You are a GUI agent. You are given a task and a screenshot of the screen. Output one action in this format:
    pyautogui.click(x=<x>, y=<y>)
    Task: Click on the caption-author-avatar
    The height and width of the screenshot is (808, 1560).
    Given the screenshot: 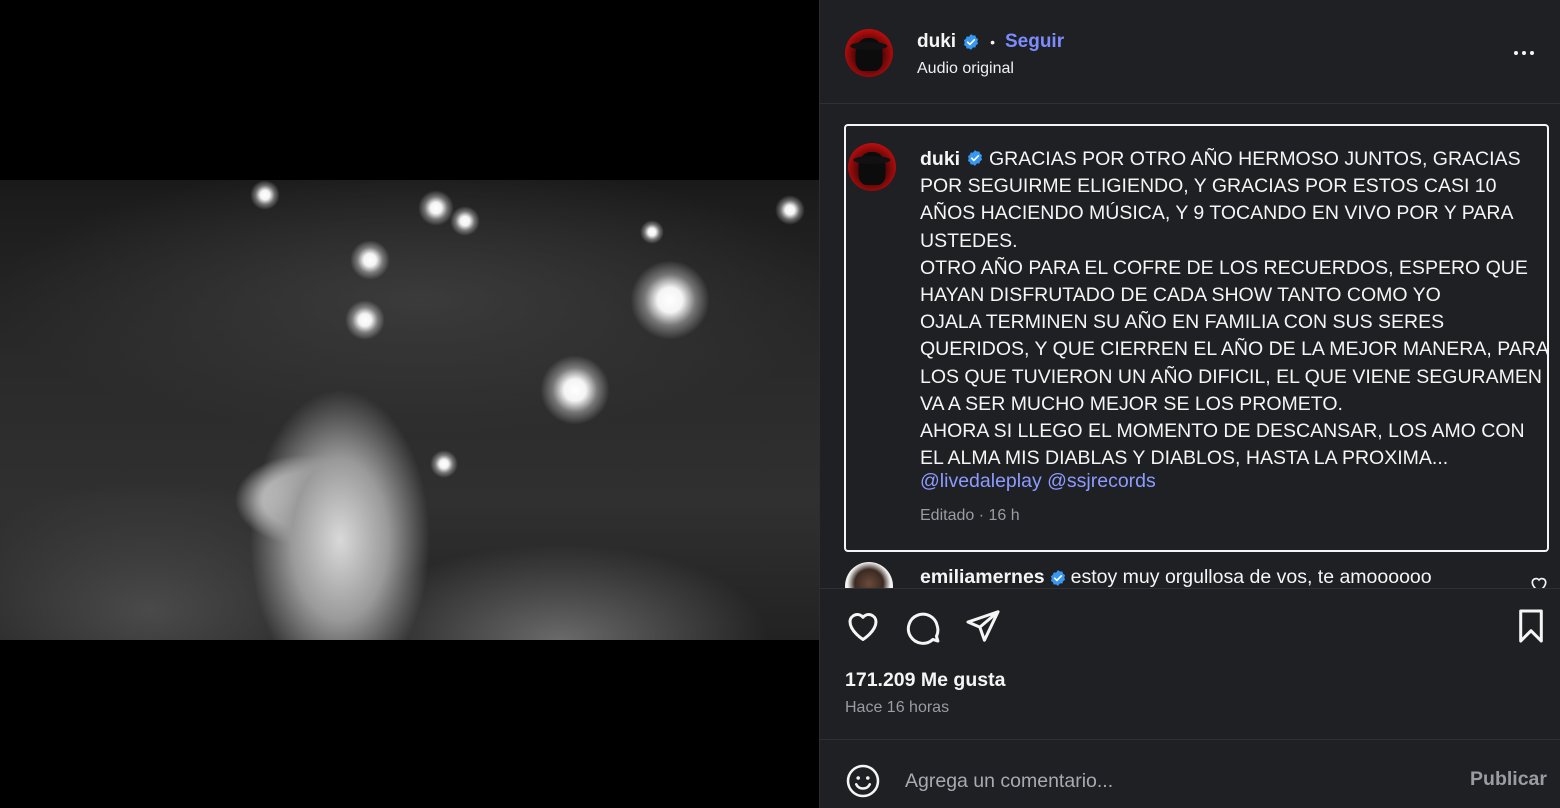 What is the action you would take?
    pyautogui.click(x=872, y=167)
    